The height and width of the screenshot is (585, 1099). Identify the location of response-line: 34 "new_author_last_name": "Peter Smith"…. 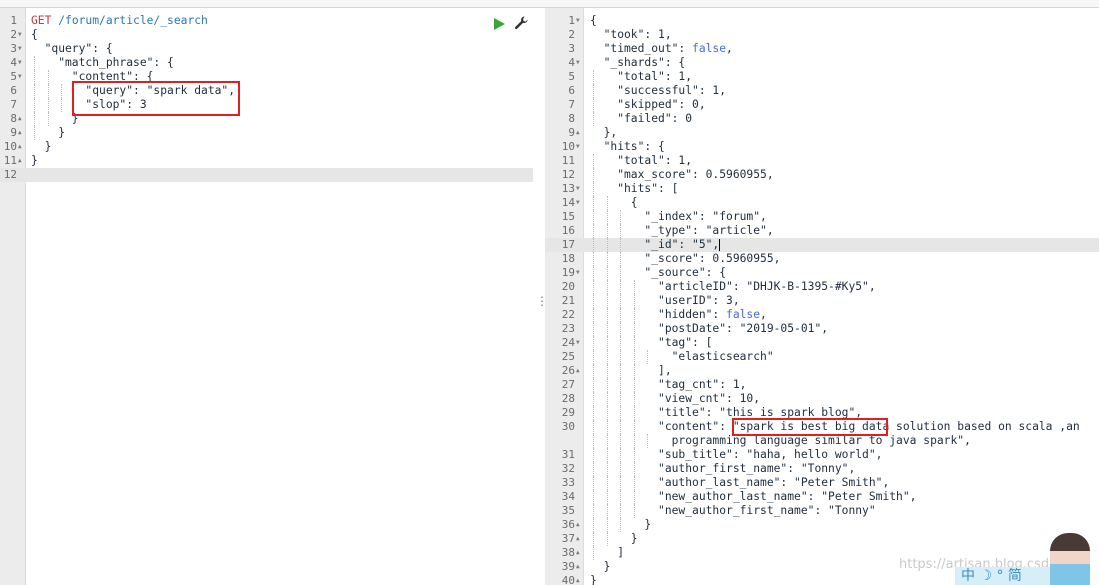
(822, 497).